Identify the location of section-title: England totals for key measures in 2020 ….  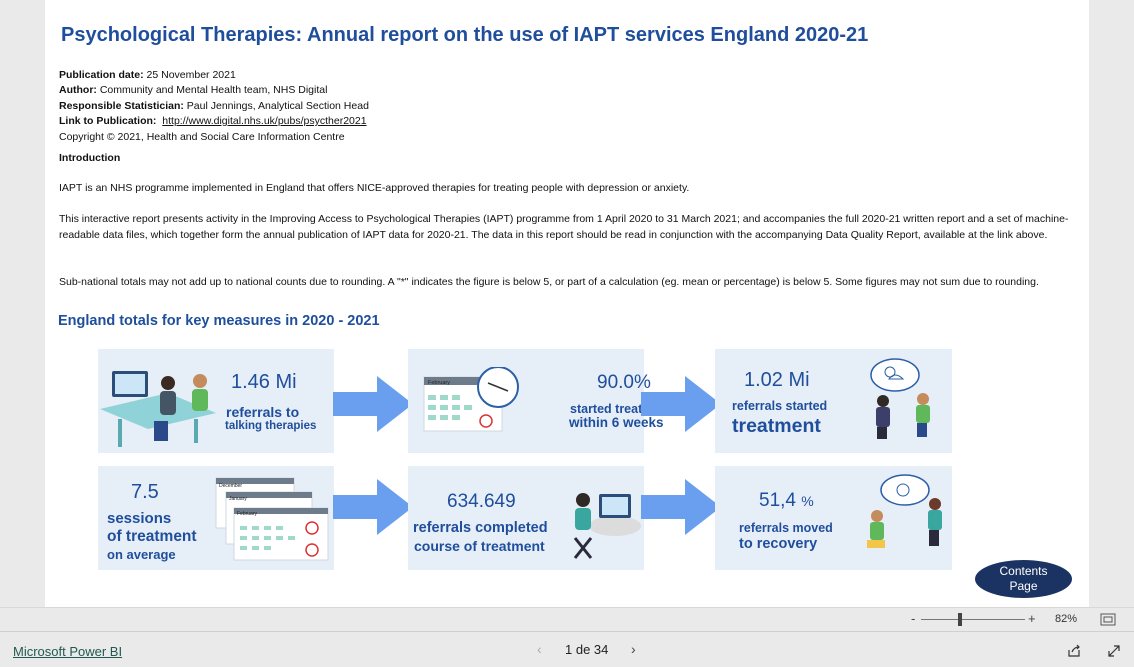
(219, 321).